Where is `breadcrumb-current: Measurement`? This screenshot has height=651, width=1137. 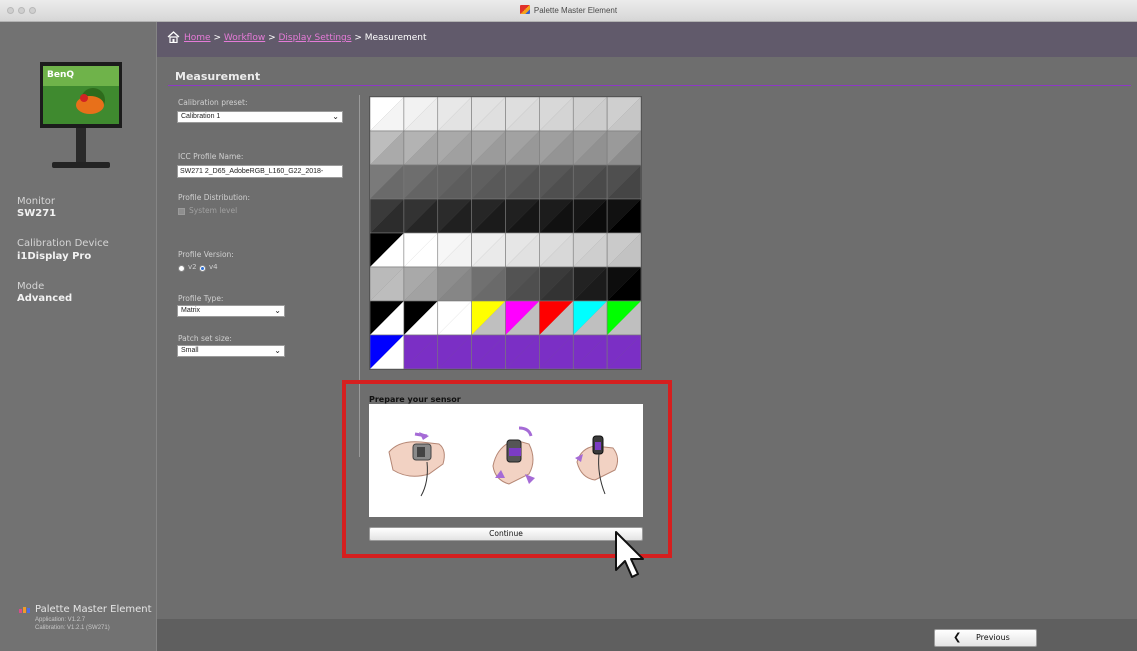 breadcrumb-current: Measurement is located at coordinates (395, 38).